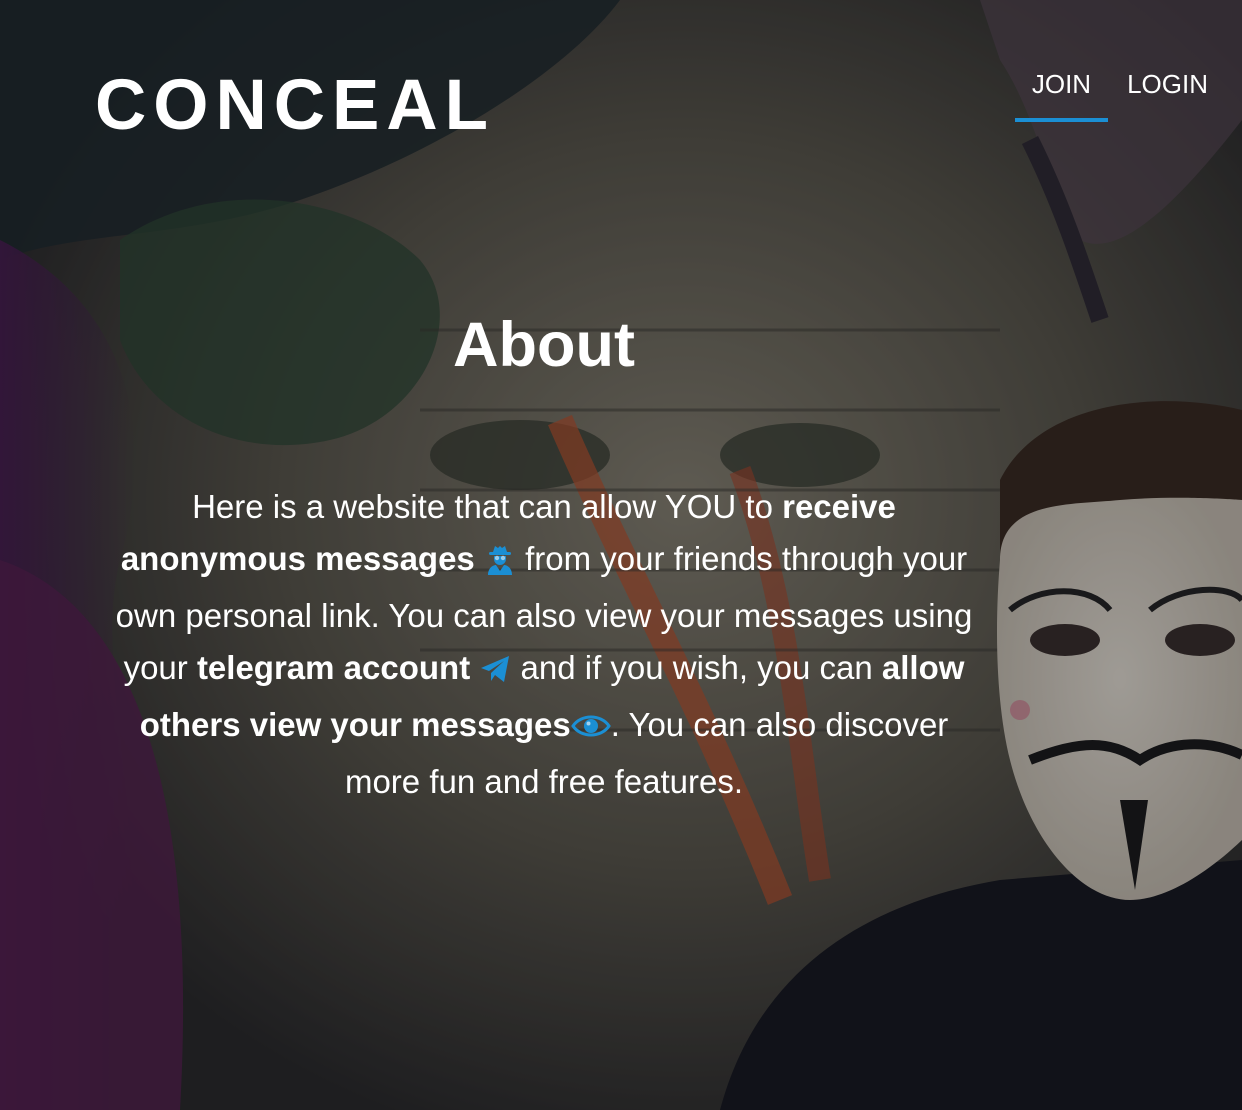 This screenshot has width=1242, height=1110. I want to click on about-title: About, so click(544, 345).